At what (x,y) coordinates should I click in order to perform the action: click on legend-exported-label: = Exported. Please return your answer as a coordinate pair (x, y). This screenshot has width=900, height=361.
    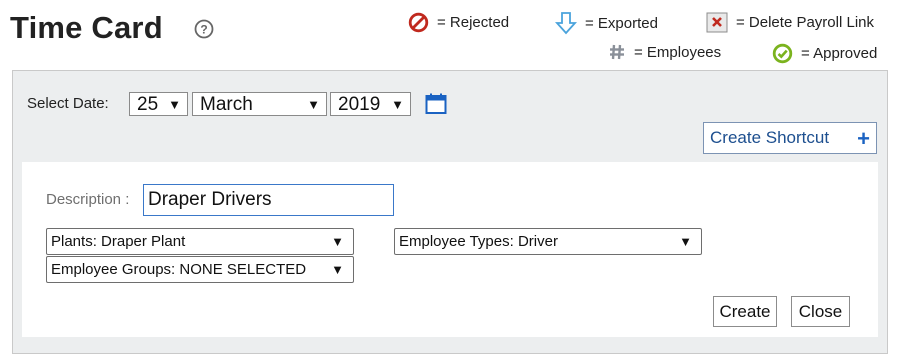
    Looking at the image, I should click on (621, 23).